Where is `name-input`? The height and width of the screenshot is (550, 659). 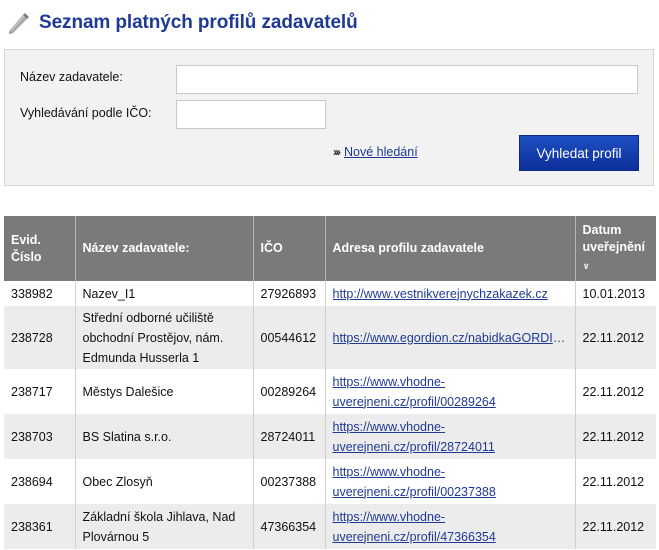 name-input is located at coordinates (407, 79).